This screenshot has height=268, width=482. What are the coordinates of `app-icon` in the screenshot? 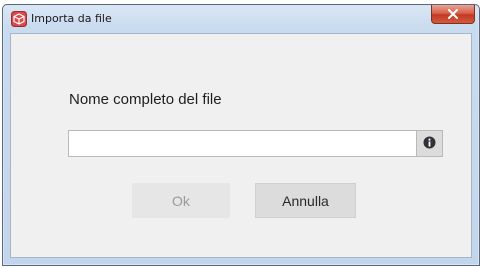 It's located at (19, 19).